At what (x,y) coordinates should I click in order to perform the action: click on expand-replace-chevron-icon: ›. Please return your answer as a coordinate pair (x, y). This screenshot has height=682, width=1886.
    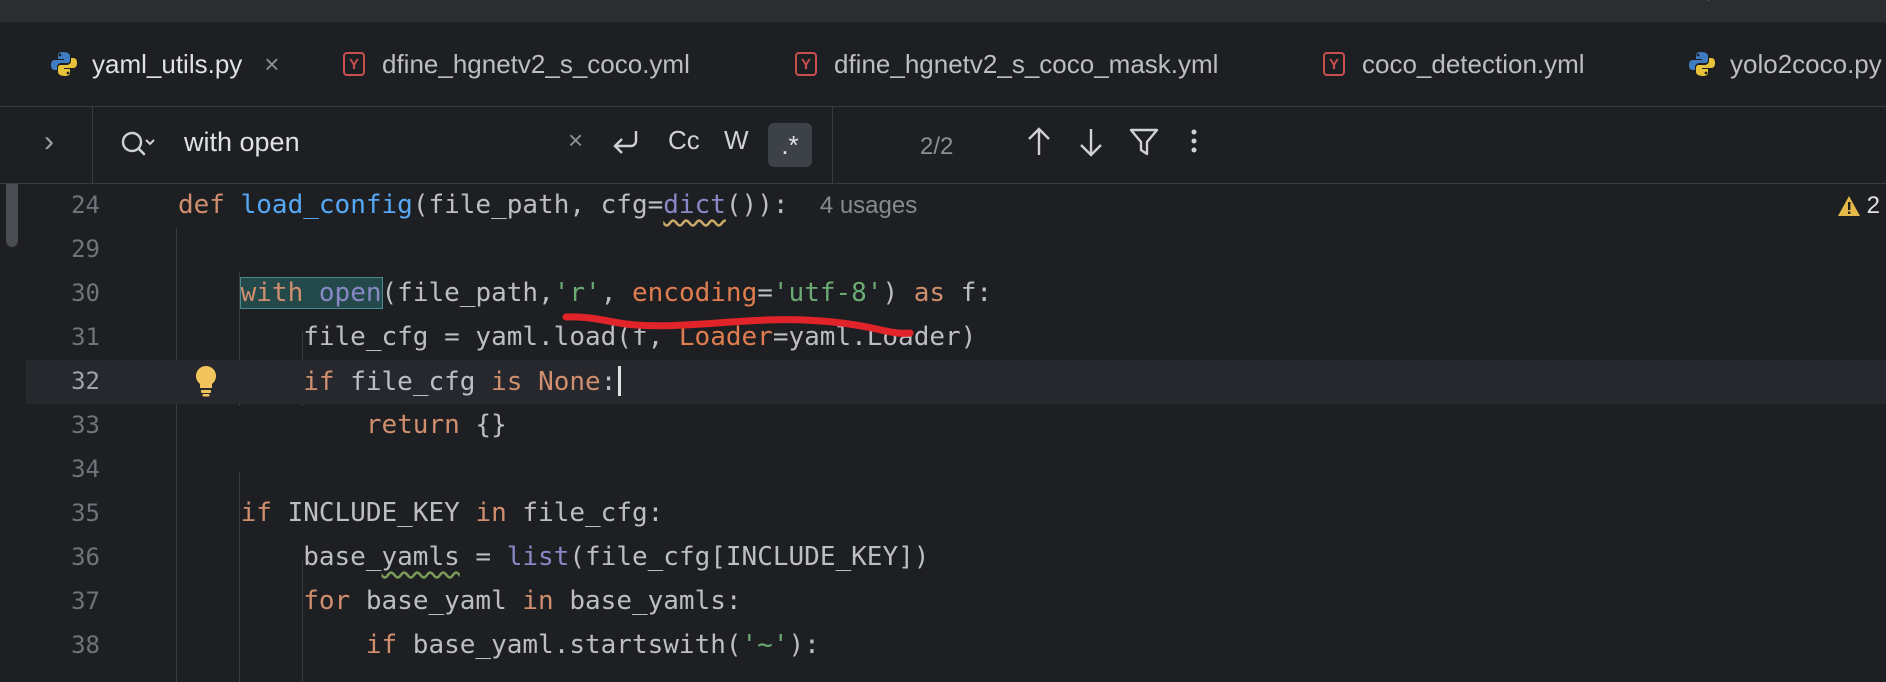
    Looking at the image, I should click on (49, 142).